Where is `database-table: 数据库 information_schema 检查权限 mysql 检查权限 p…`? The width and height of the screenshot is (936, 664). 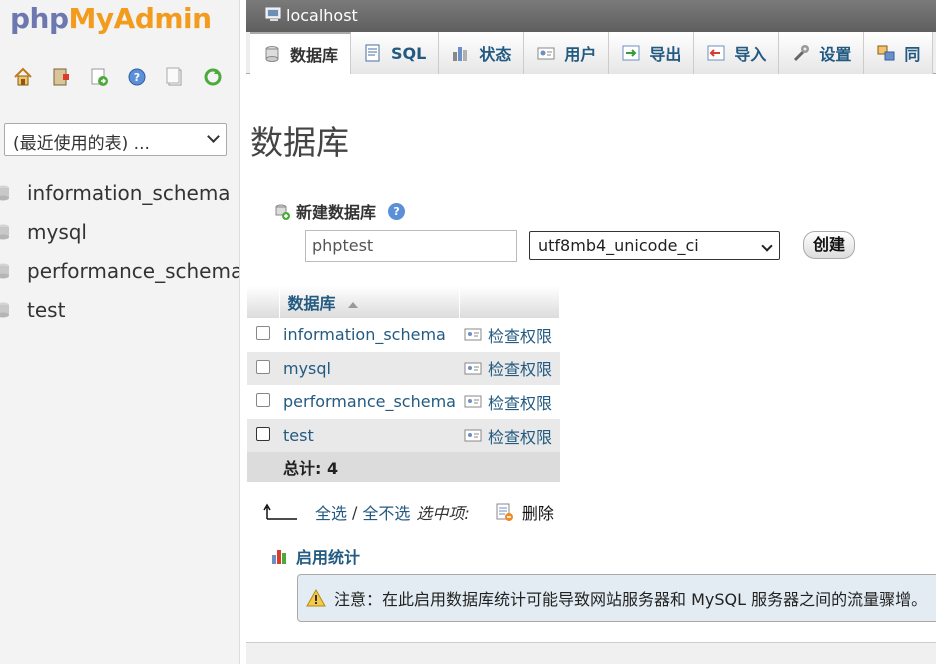 database-table: 数据库 information_schema 检查权限 mysql 检查权限 p… is located at coordinates (404, 384).